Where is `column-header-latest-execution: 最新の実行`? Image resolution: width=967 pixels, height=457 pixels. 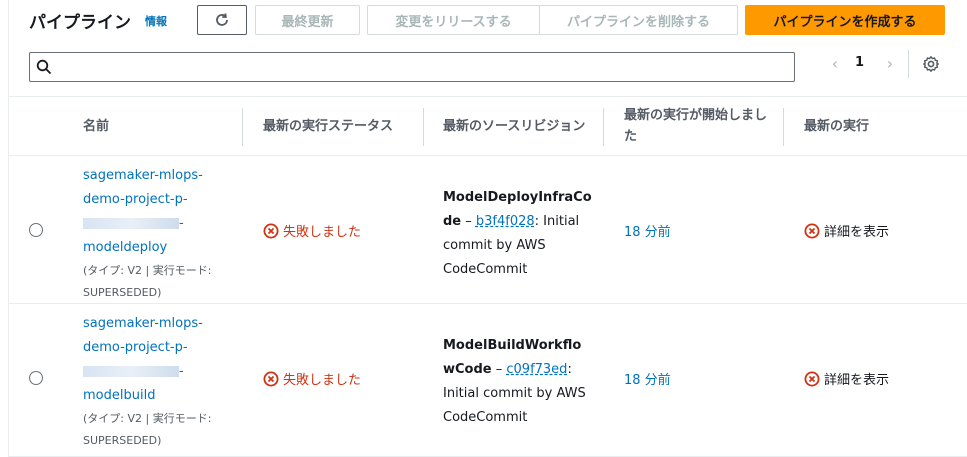
column-header-latest-execution: 最新の実行 is located at coordinates (874, 126).